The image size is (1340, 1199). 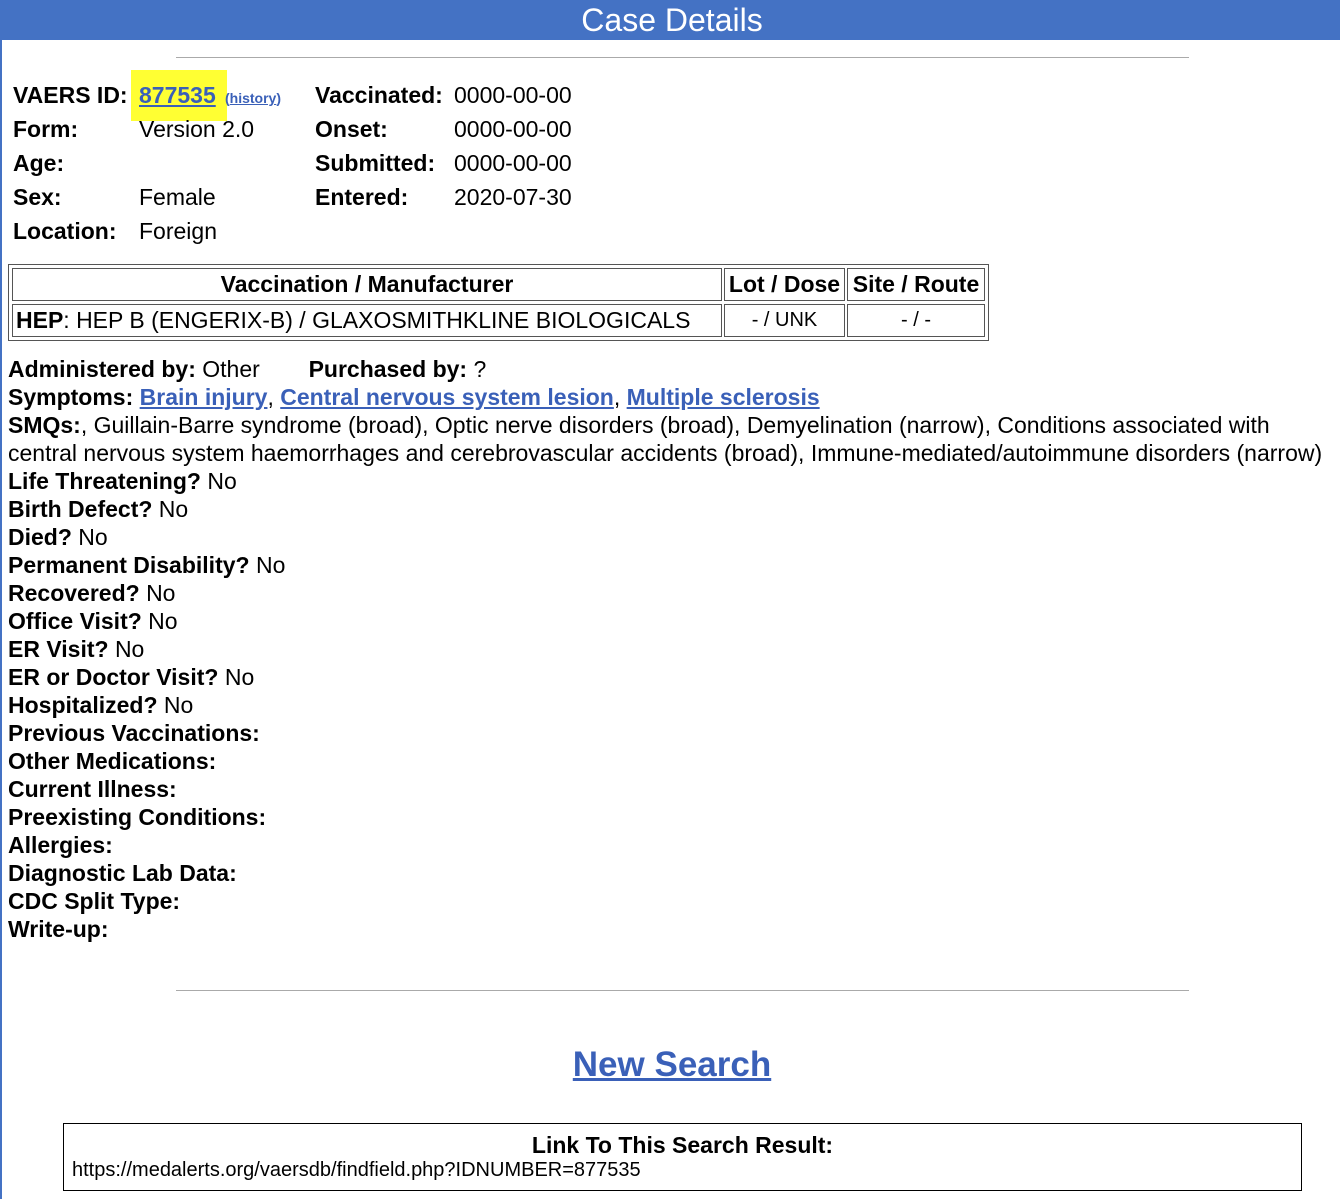 I want to click on entered-label: Entered:, so click(x=362, y=197).